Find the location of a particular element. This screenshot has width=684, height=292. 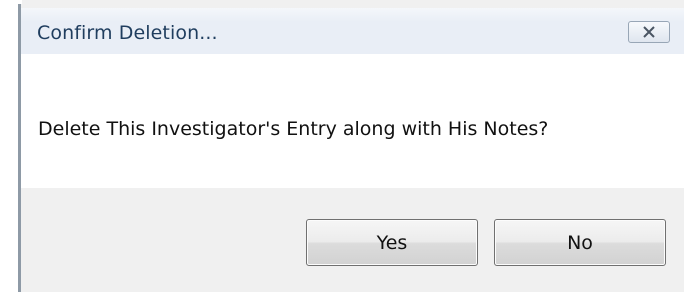

window-corner is located at coordinates (20, 2).